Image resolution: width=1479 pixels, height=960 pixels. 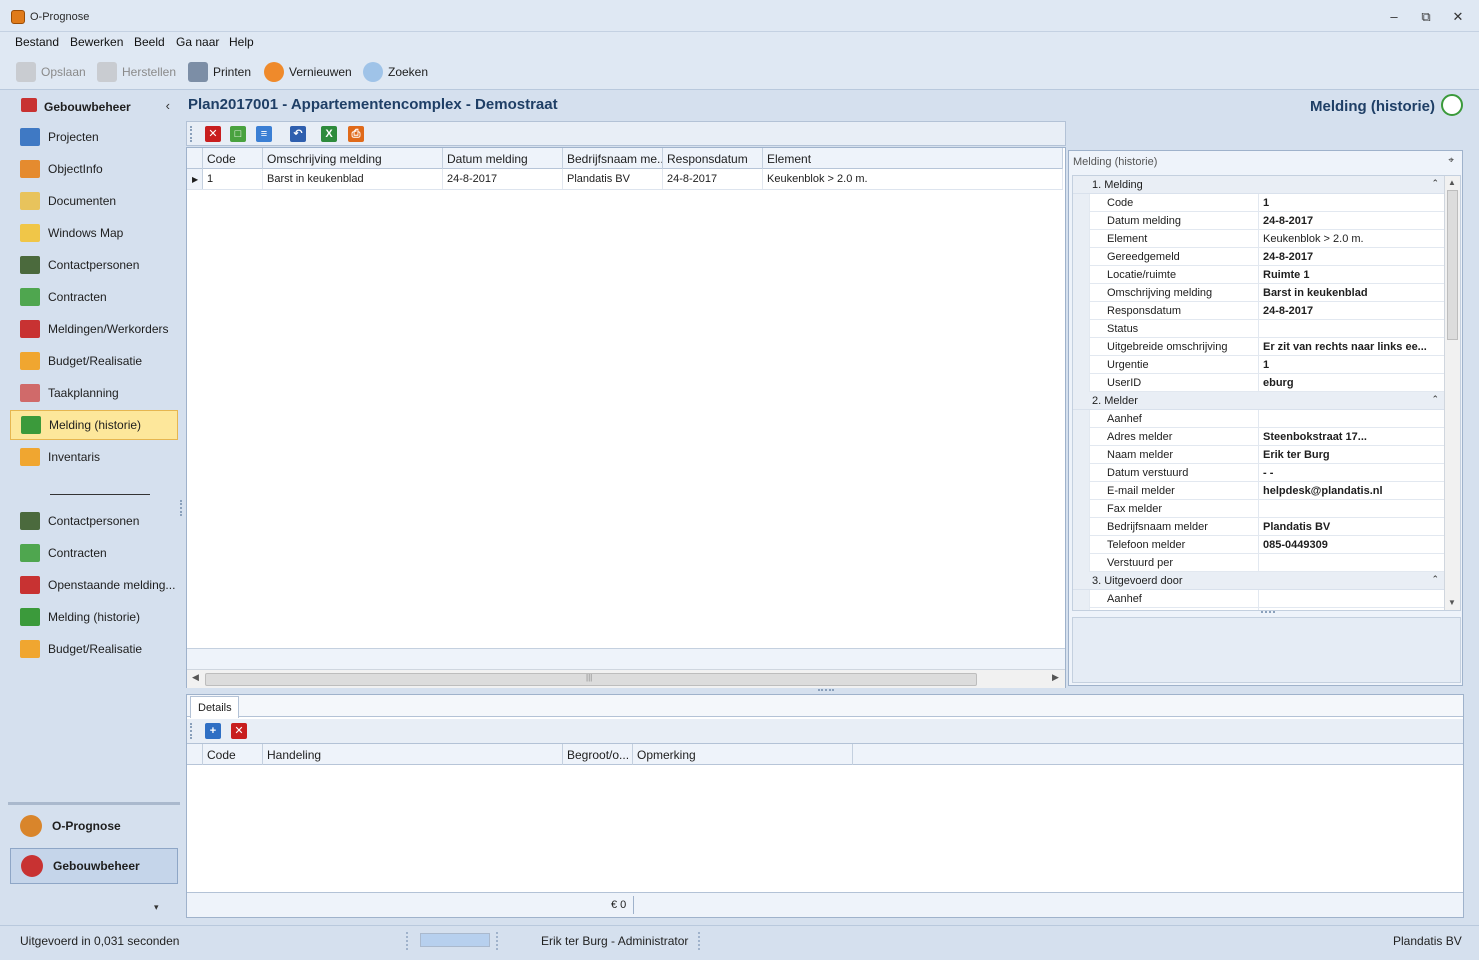 What do you see at coordinates (1452, 393) in the screenshot?
I see `property-scrollbar: ▲ ▼` at bounding box center [1452, 393].